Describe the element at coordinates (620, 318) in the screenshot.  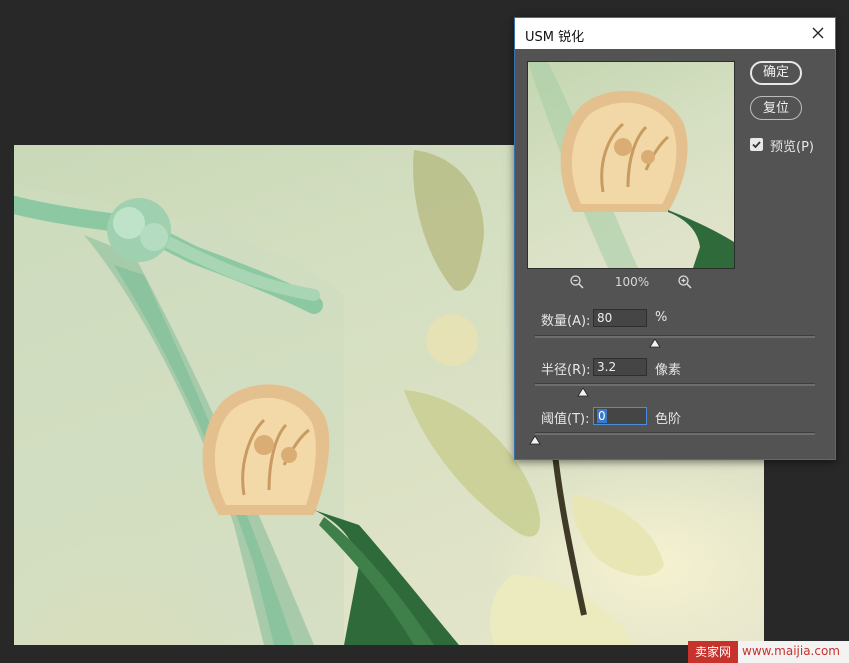
I see `amount-input: 80` at that location.